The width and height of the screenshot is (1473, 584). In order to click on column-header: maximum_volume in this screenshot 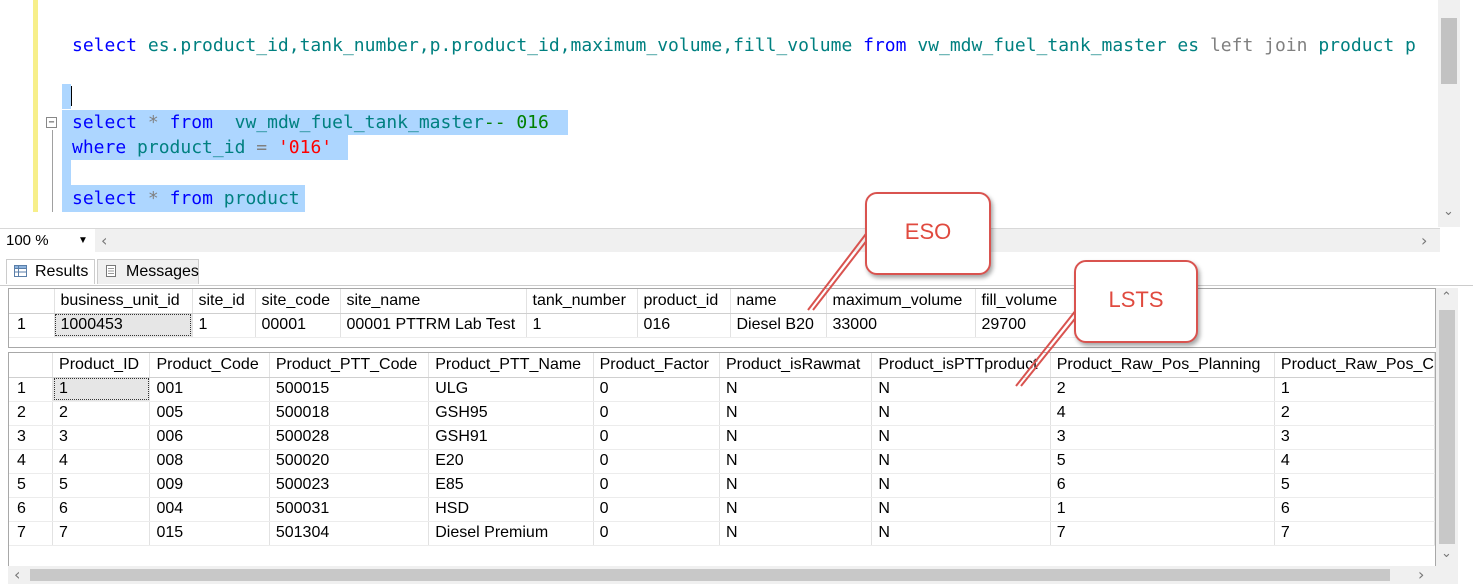, I will do `click(901, 301)`.